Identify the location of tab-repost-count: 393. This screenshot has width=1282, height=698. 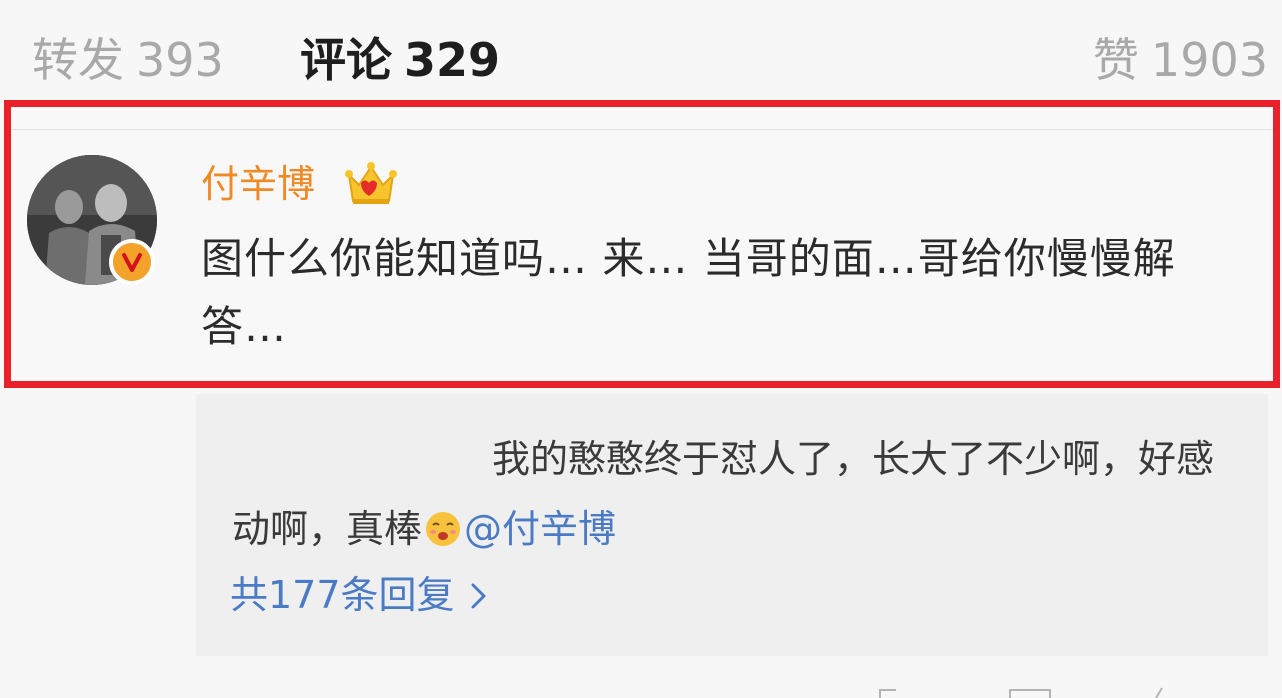
(180, 60).